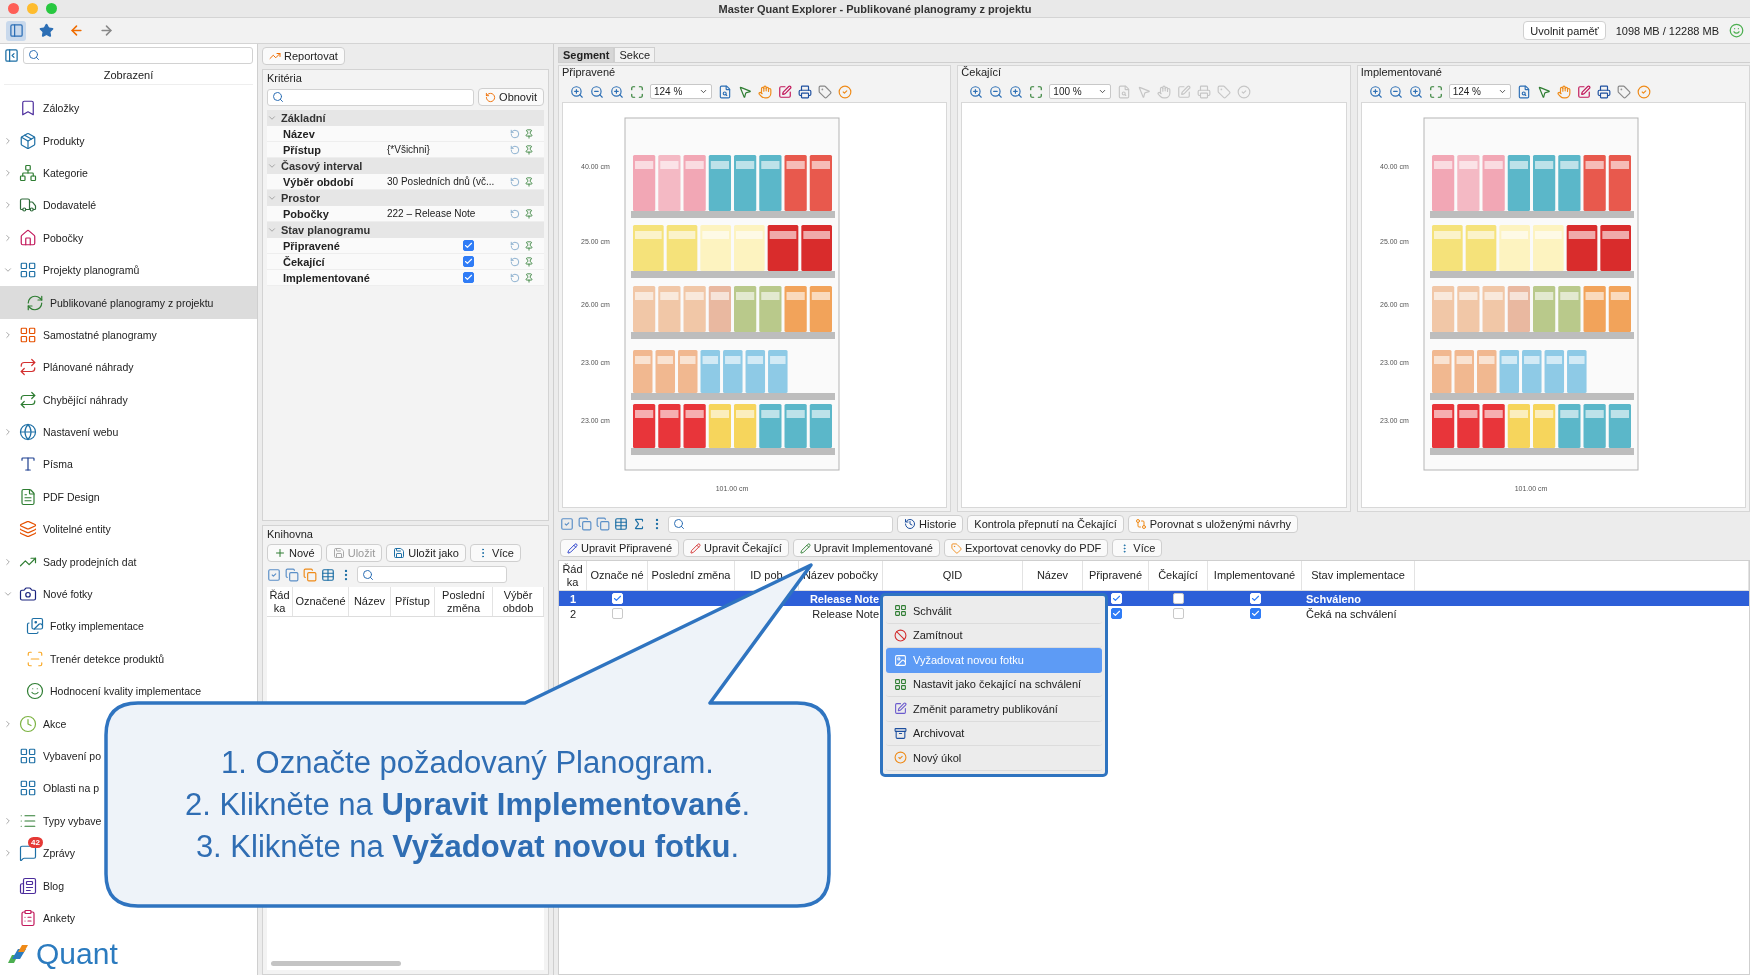 The height and width of the screenshot is (975, 1750). What do you see at coordinates (1351, 613) in the screenshot?
I see `table-cell-text: Čeká na schválení` at bounding box center [1351, 613].